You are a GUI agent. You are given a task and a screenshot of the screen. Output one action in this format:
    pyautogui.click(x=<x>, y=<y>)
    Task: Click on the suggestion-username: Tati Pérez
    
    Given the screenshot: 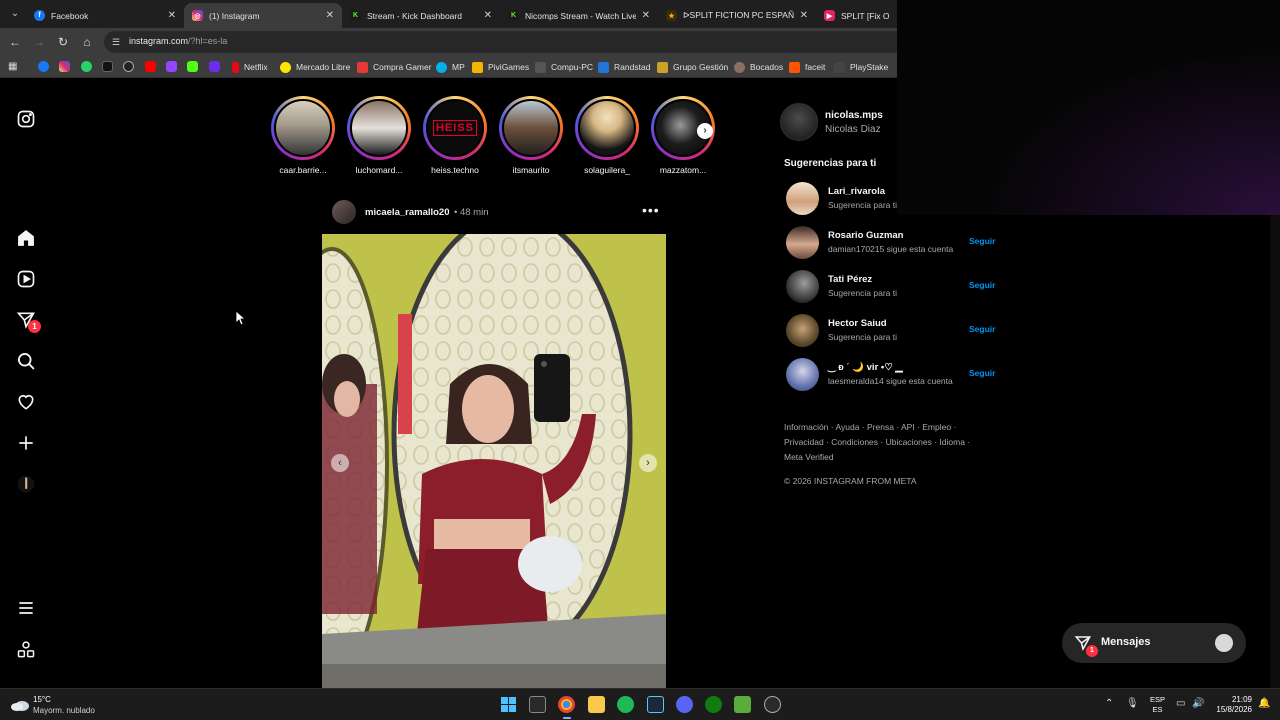 What is the action you would take?
    pyautogui.click(x=850, y=279)
    